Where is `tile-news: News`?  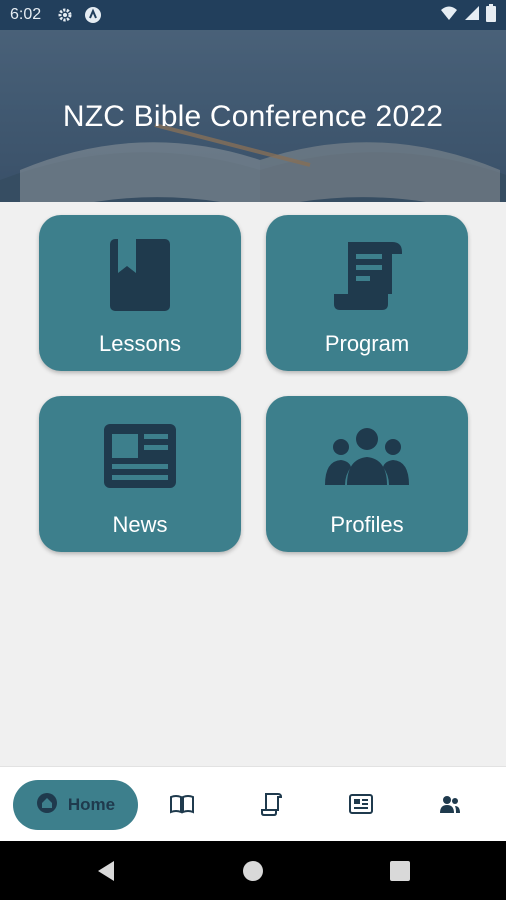
tile-news: News is located at coordinates (140, 474).